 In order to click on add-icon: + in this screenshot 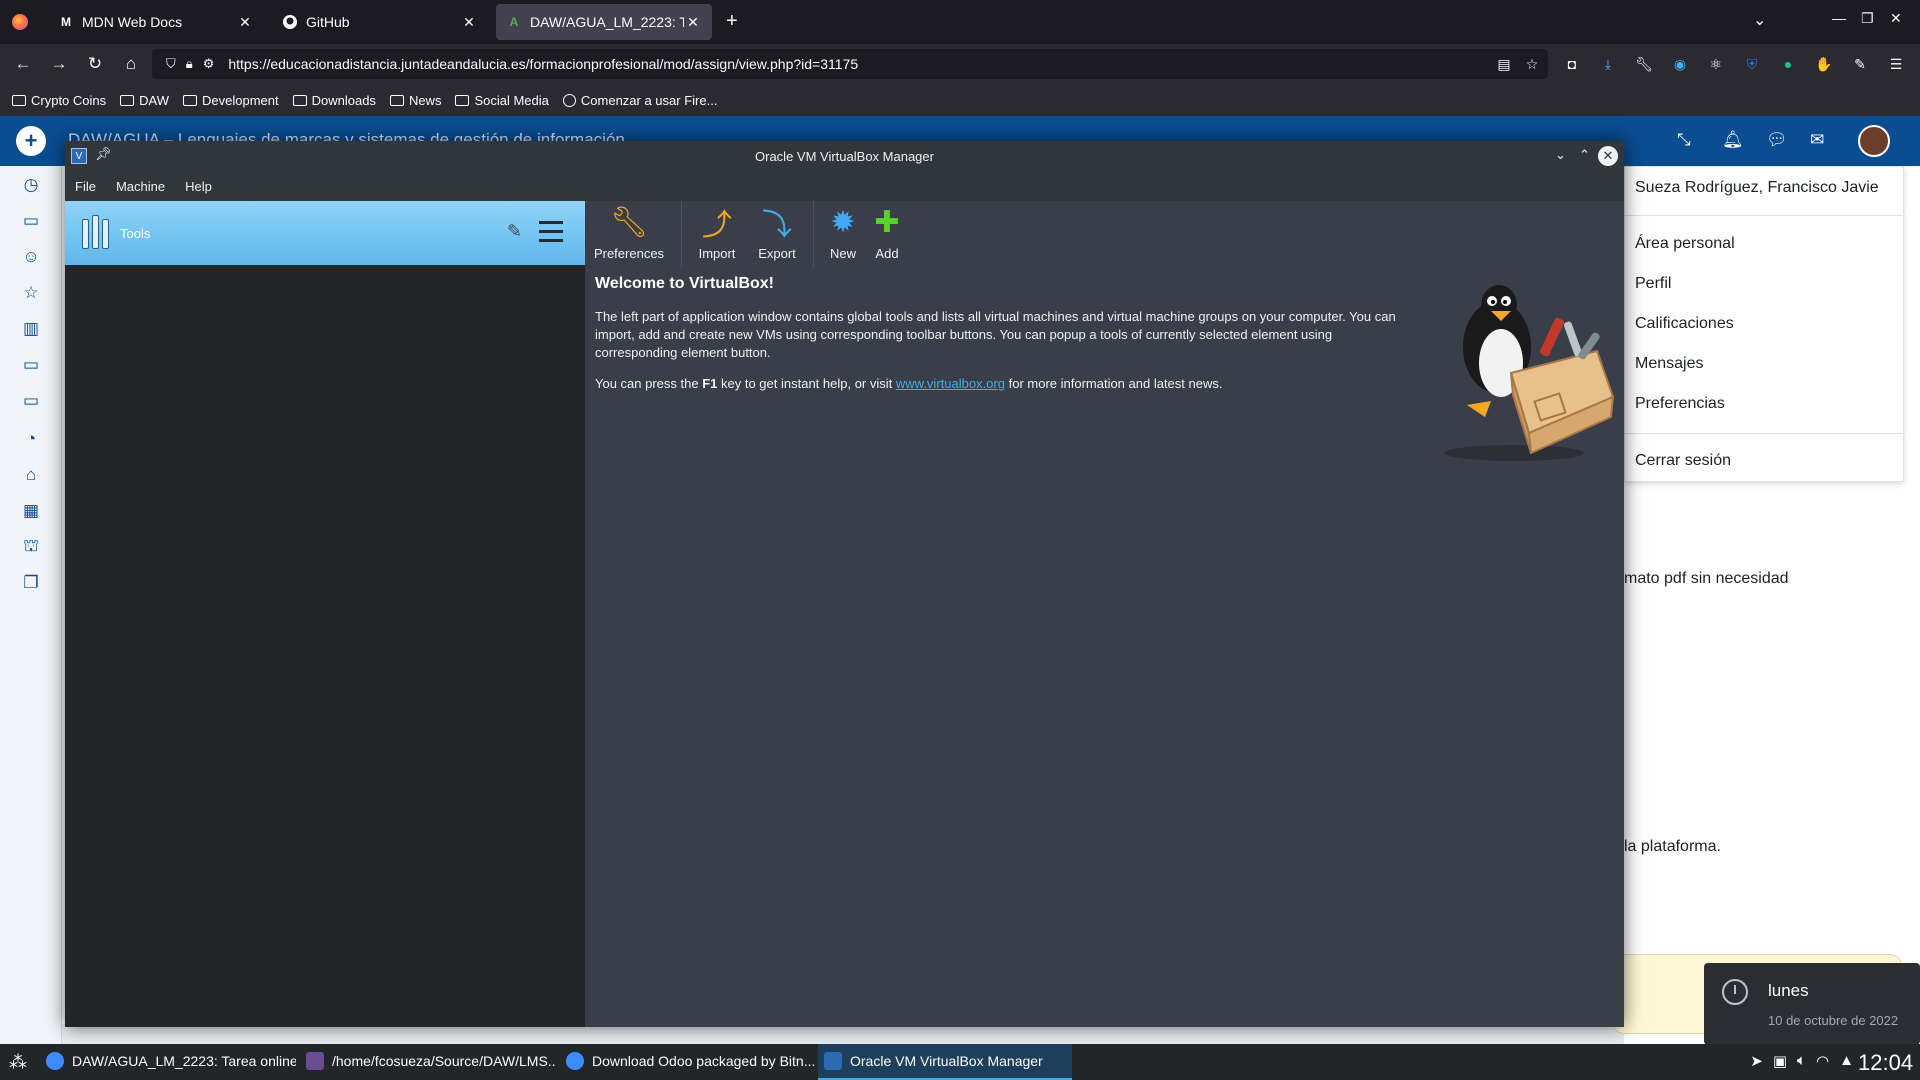, I will do `click(31, 141)`.